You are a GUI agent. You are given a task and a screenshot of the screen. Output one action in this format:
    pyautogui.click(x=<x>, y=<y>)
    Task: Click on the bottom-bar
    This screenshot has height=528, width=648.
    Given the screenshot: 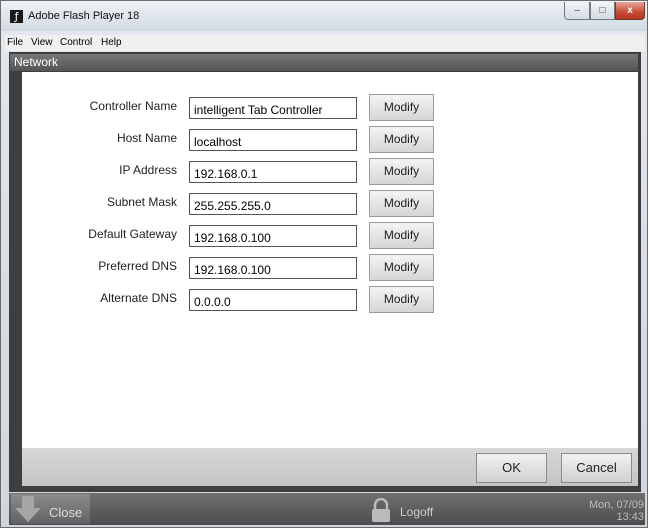 What is the action you would take?
    pyautogui.click(x=327, y=509)
    